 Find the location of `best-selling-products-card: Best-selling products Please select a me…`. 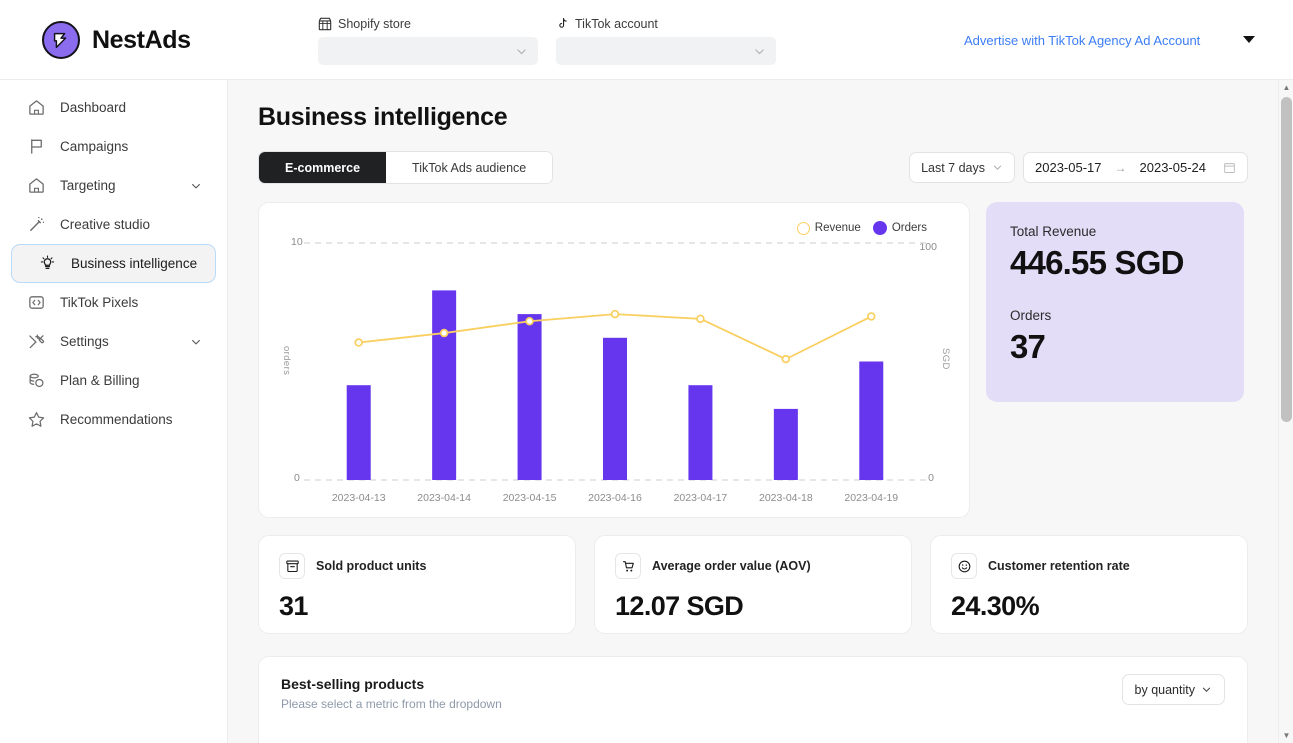

best-selling-products-card: Best-selling products Please select a me… is located at coordinates (753, 699).